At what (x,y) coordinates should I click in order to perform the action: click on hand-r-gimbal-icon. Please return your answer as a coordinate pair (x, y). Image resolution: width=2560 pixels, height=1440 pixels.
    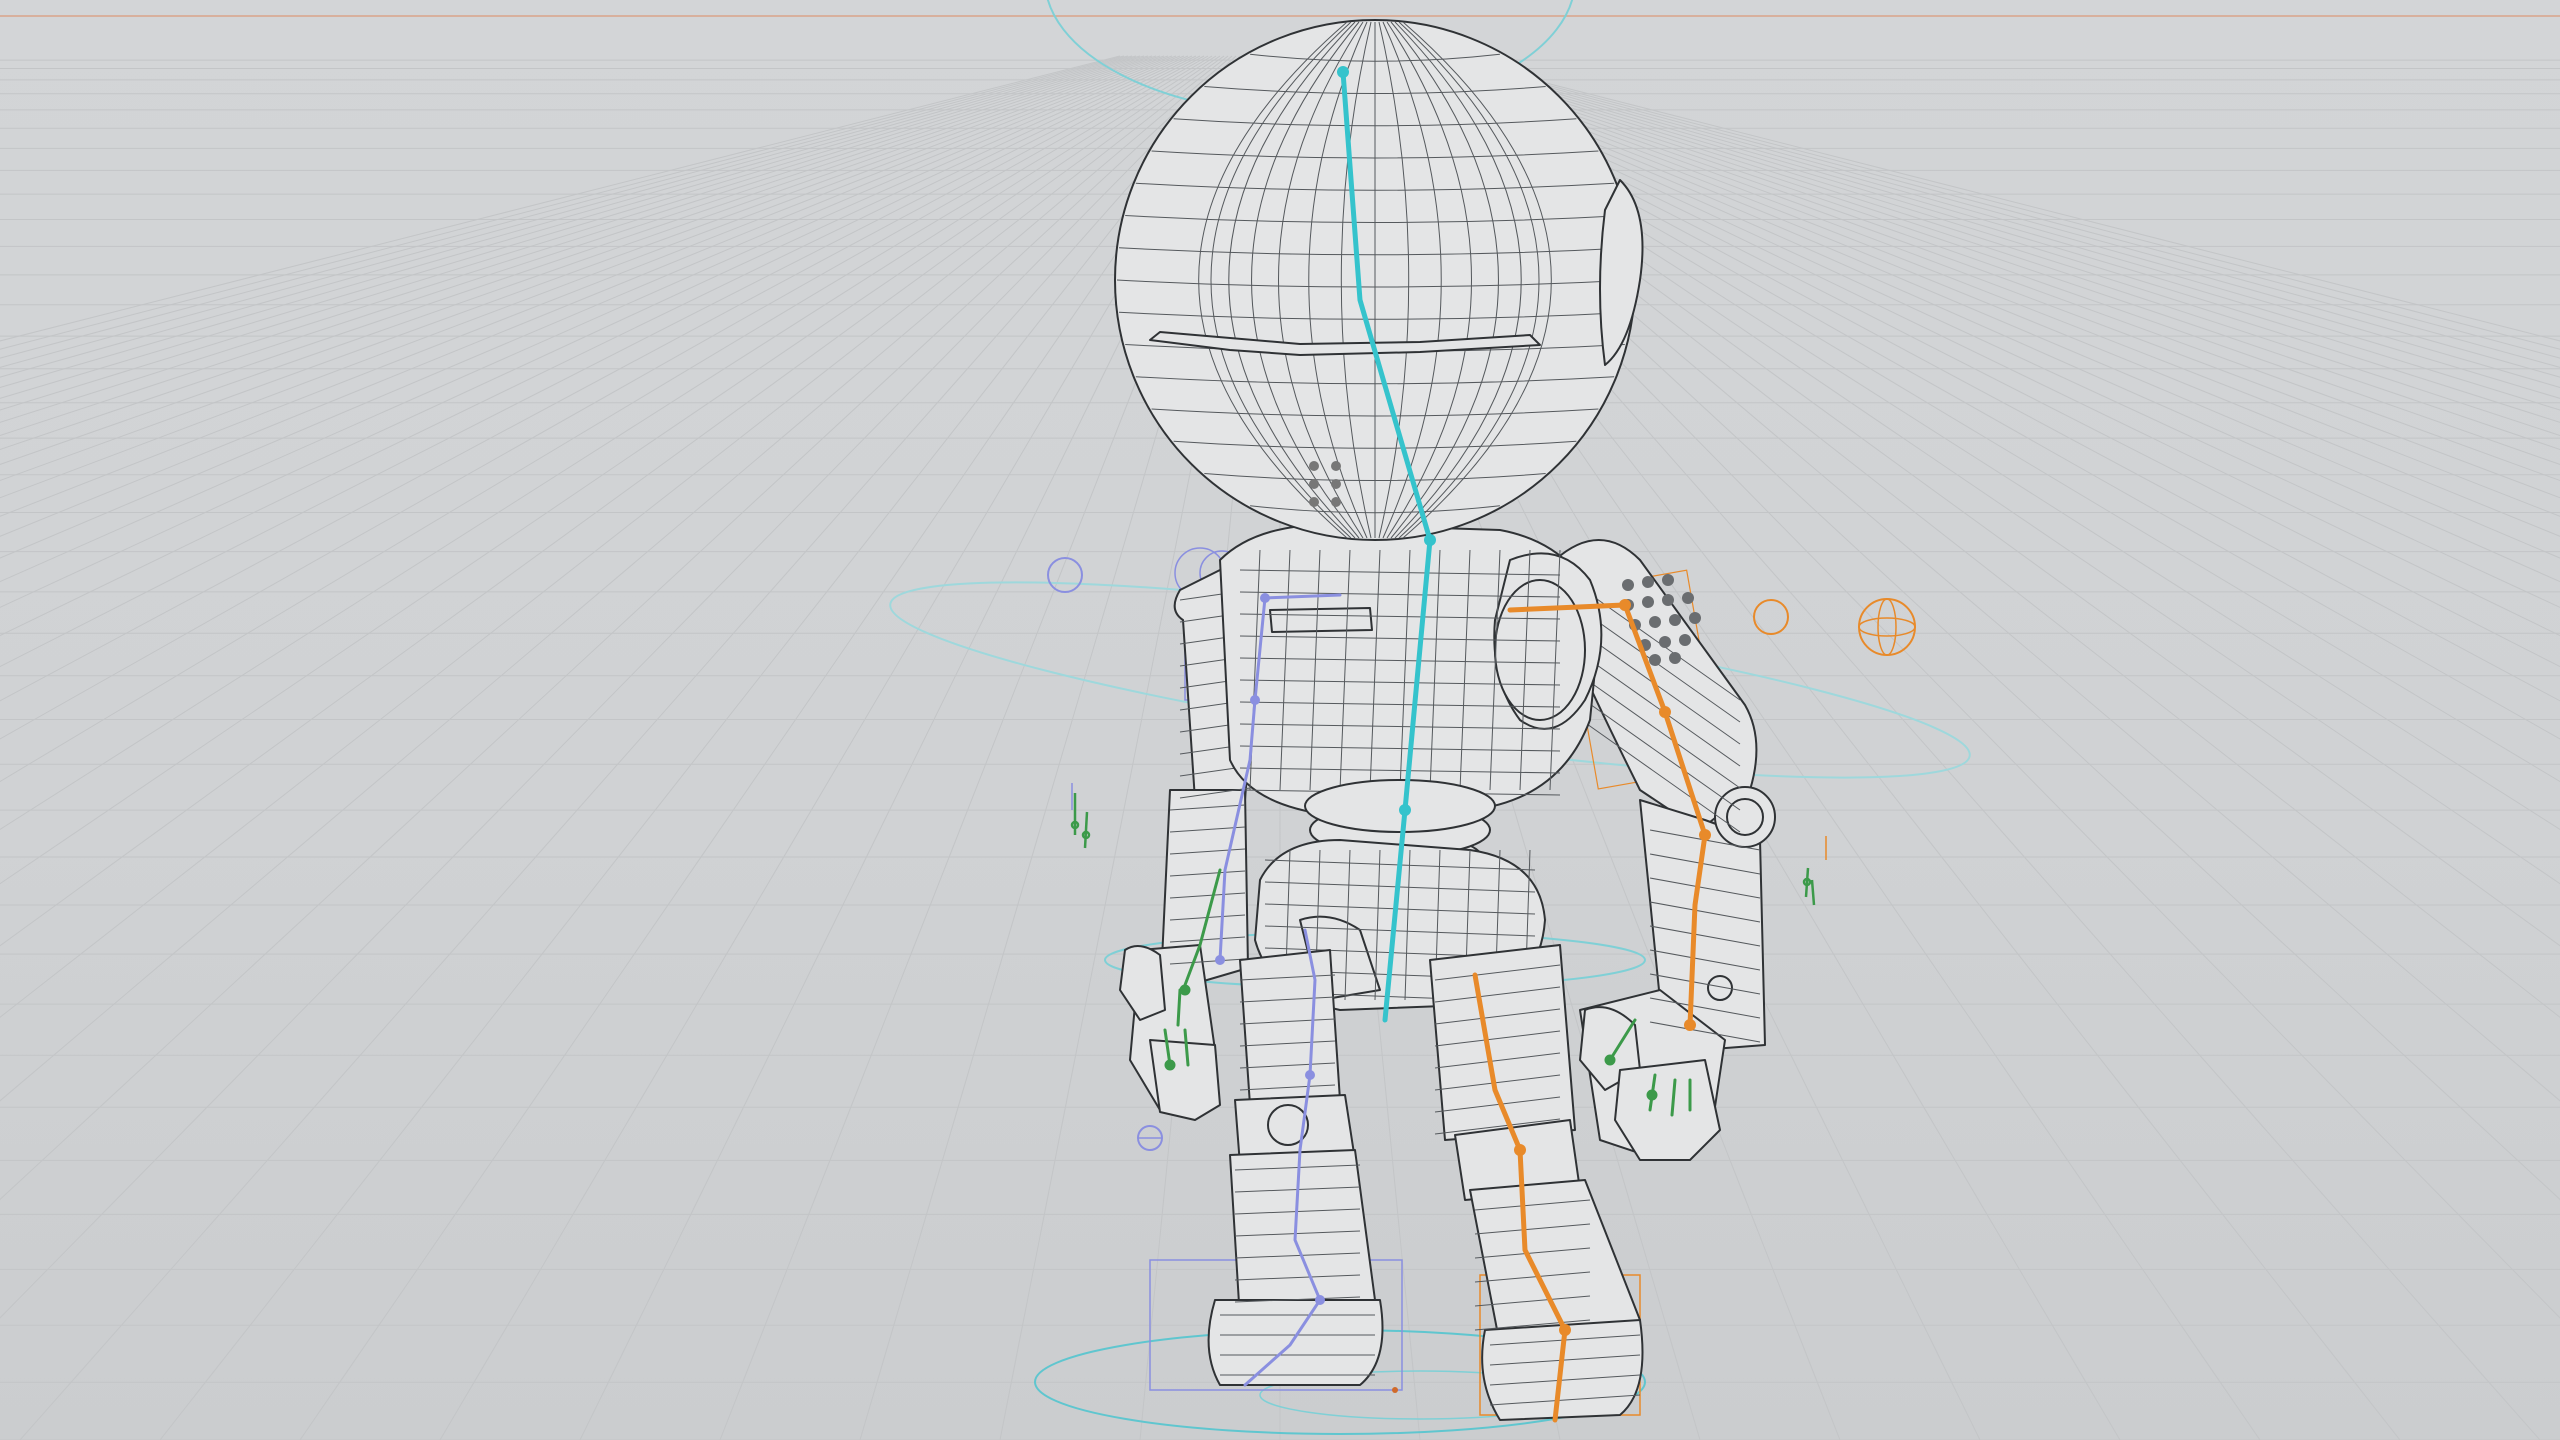
    Looking at the image, I should click on (1150, 1138).